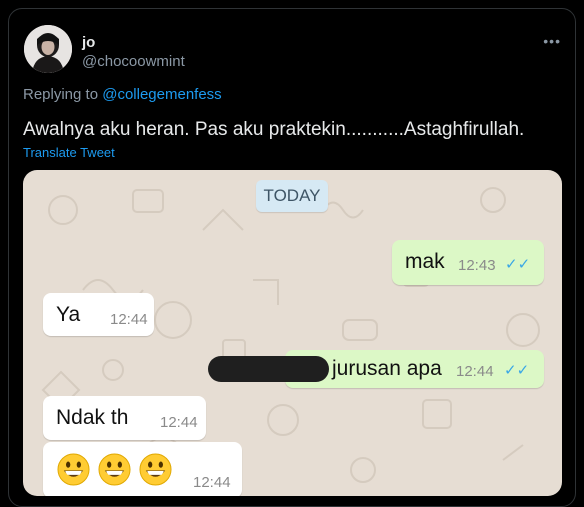  What do you see at coordinates (292, 196) in the screenshot?
I see `date-divider: TODAY` at bounding box center [292, 196].